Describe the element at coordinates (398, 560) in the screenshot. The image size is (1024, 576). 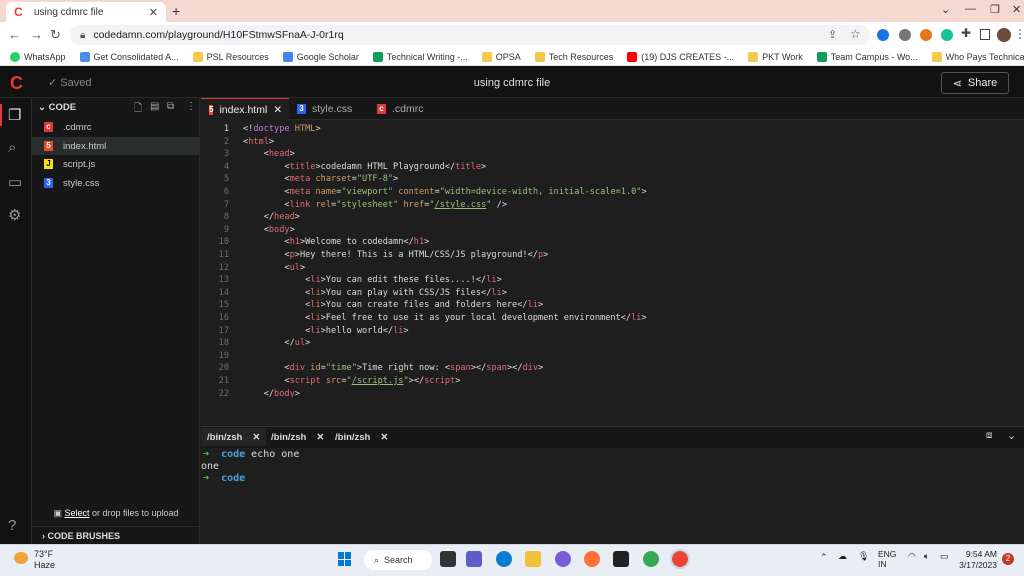
I see `taskbar-search: ⌕ Search` at that location.